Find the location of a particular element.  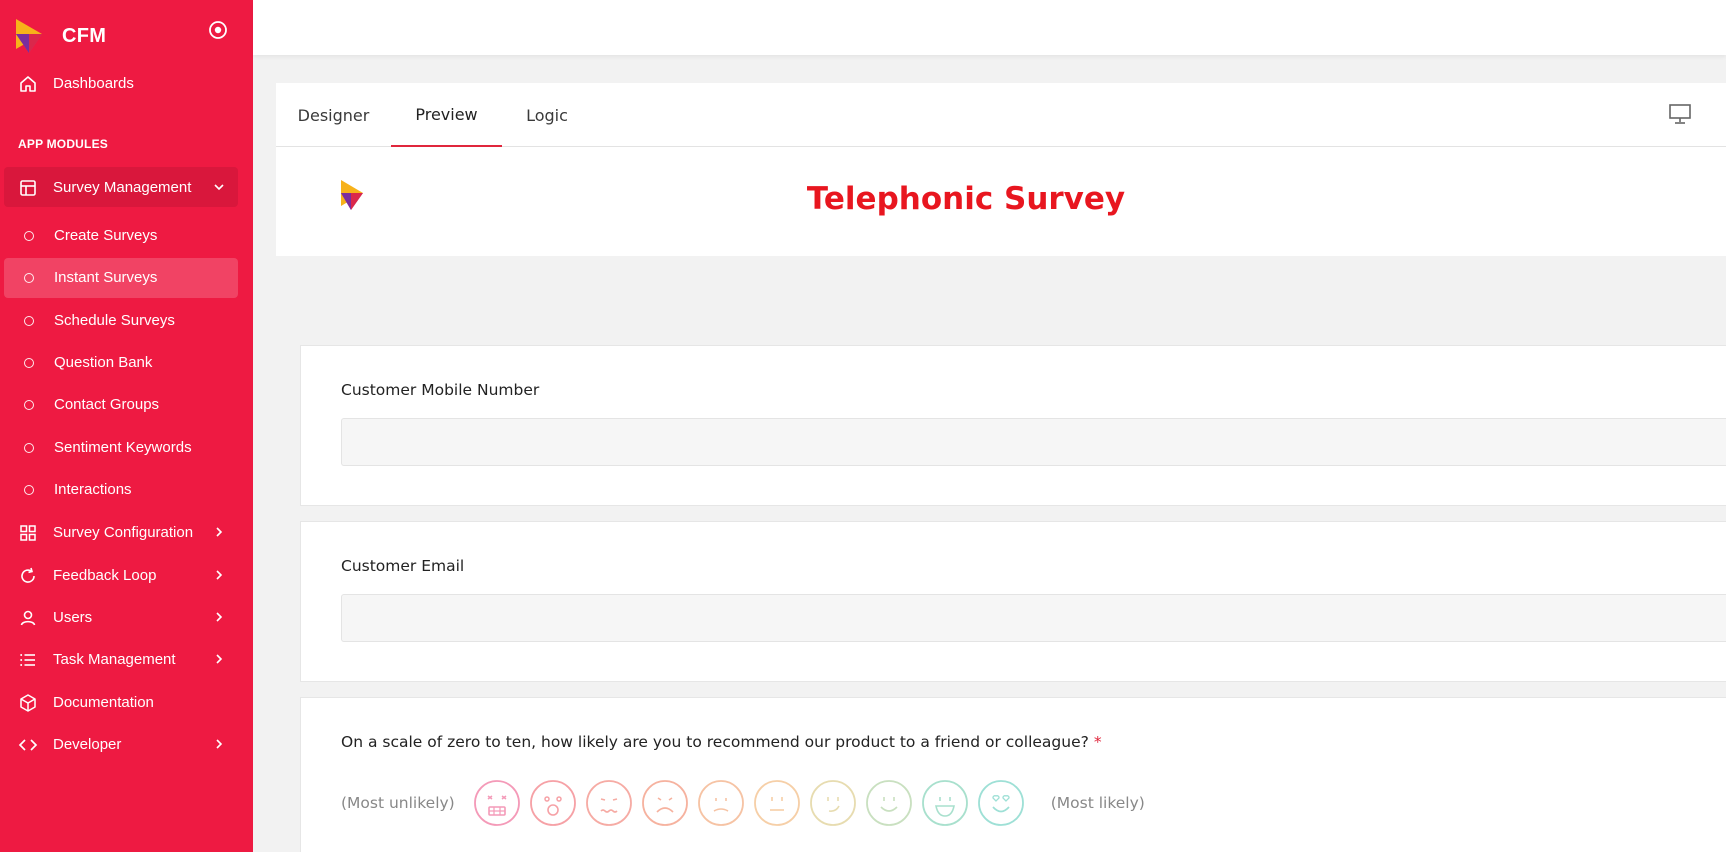

sidebar-subitem-question-bank: Question Bank is located at coordinates (121, 363).